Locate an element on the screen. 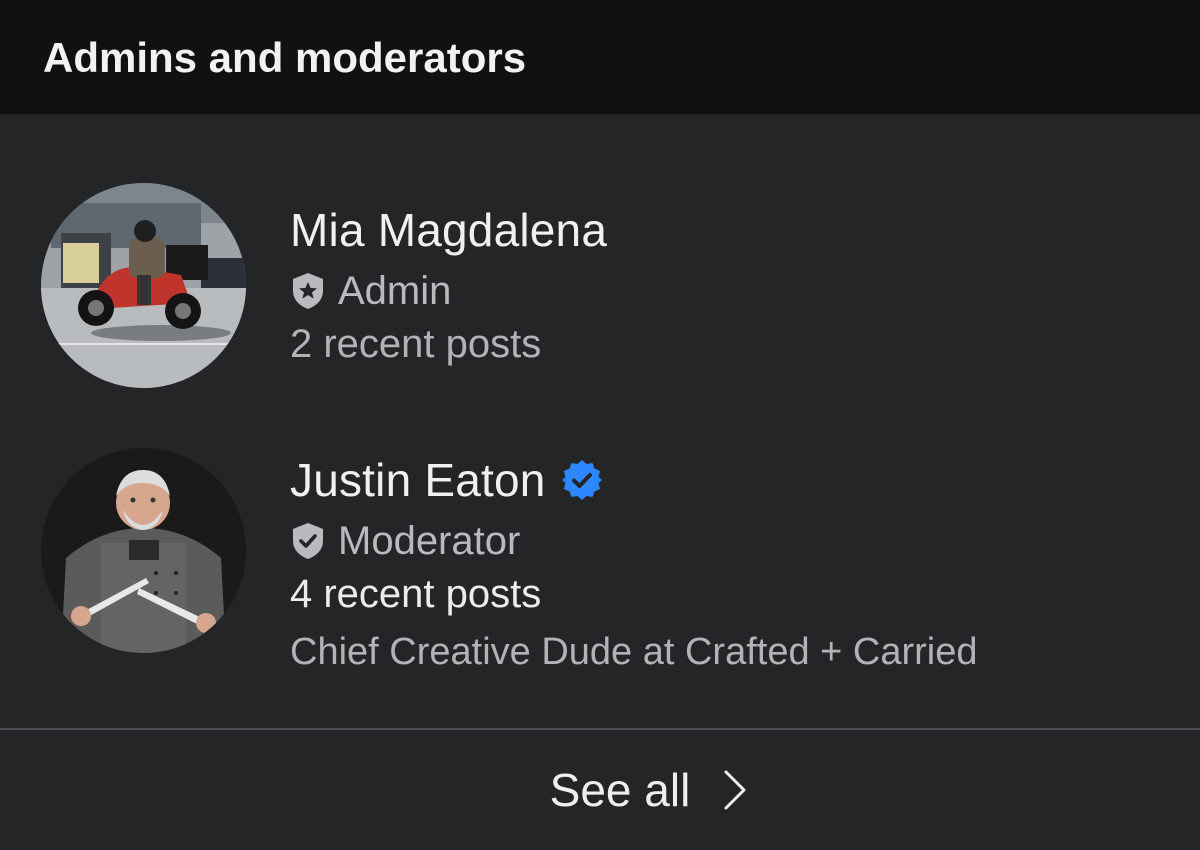  member-info: Mia Magdalena Admin 2 recent posts is located at coordinates (448, 283).